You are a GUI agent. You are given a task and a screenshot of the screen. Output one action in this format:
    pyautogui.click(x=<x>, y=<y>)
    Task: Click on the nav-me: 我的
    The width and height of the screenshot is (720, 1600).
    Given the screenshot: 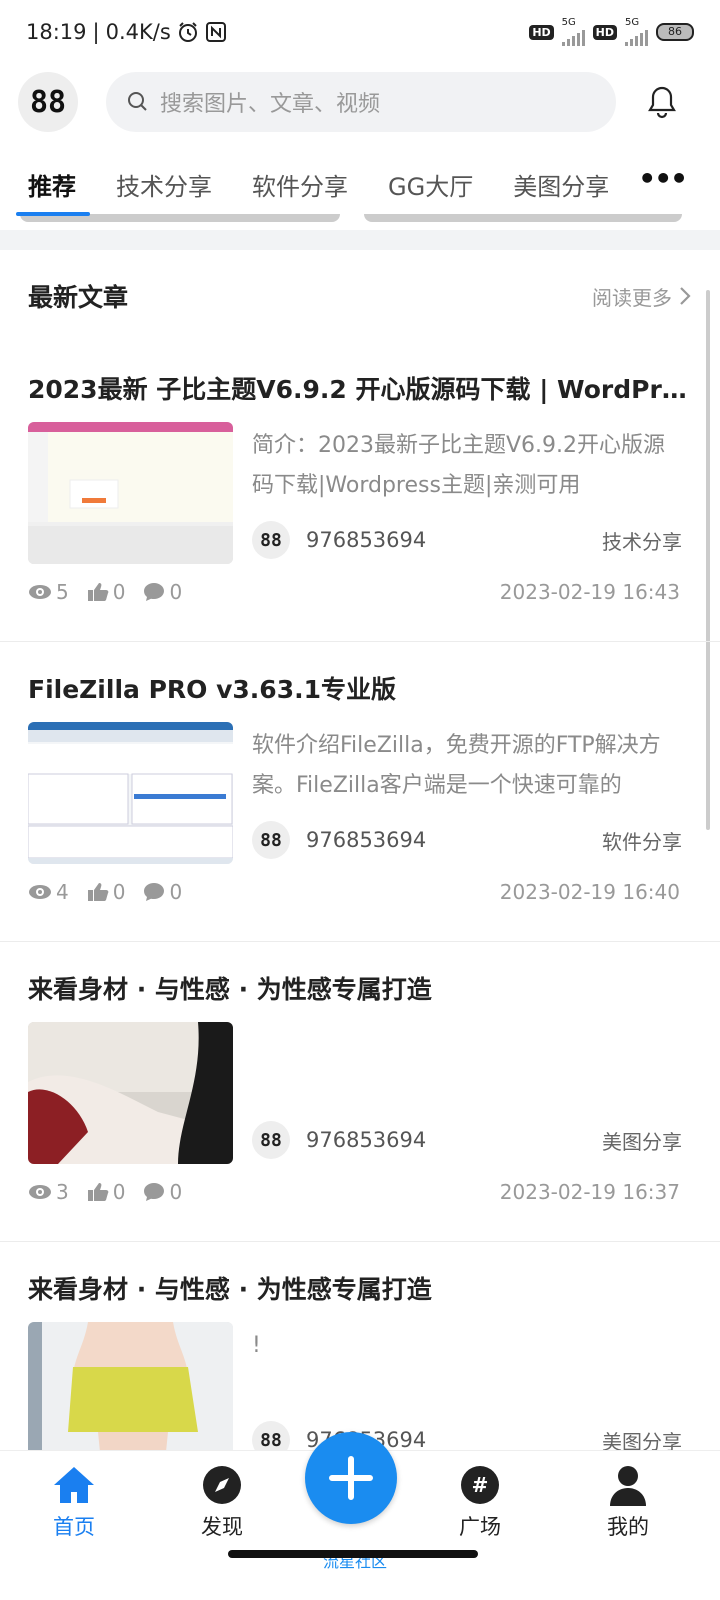 What is the action you would take?
    pyautogui.click(x=628, y=1502)
    